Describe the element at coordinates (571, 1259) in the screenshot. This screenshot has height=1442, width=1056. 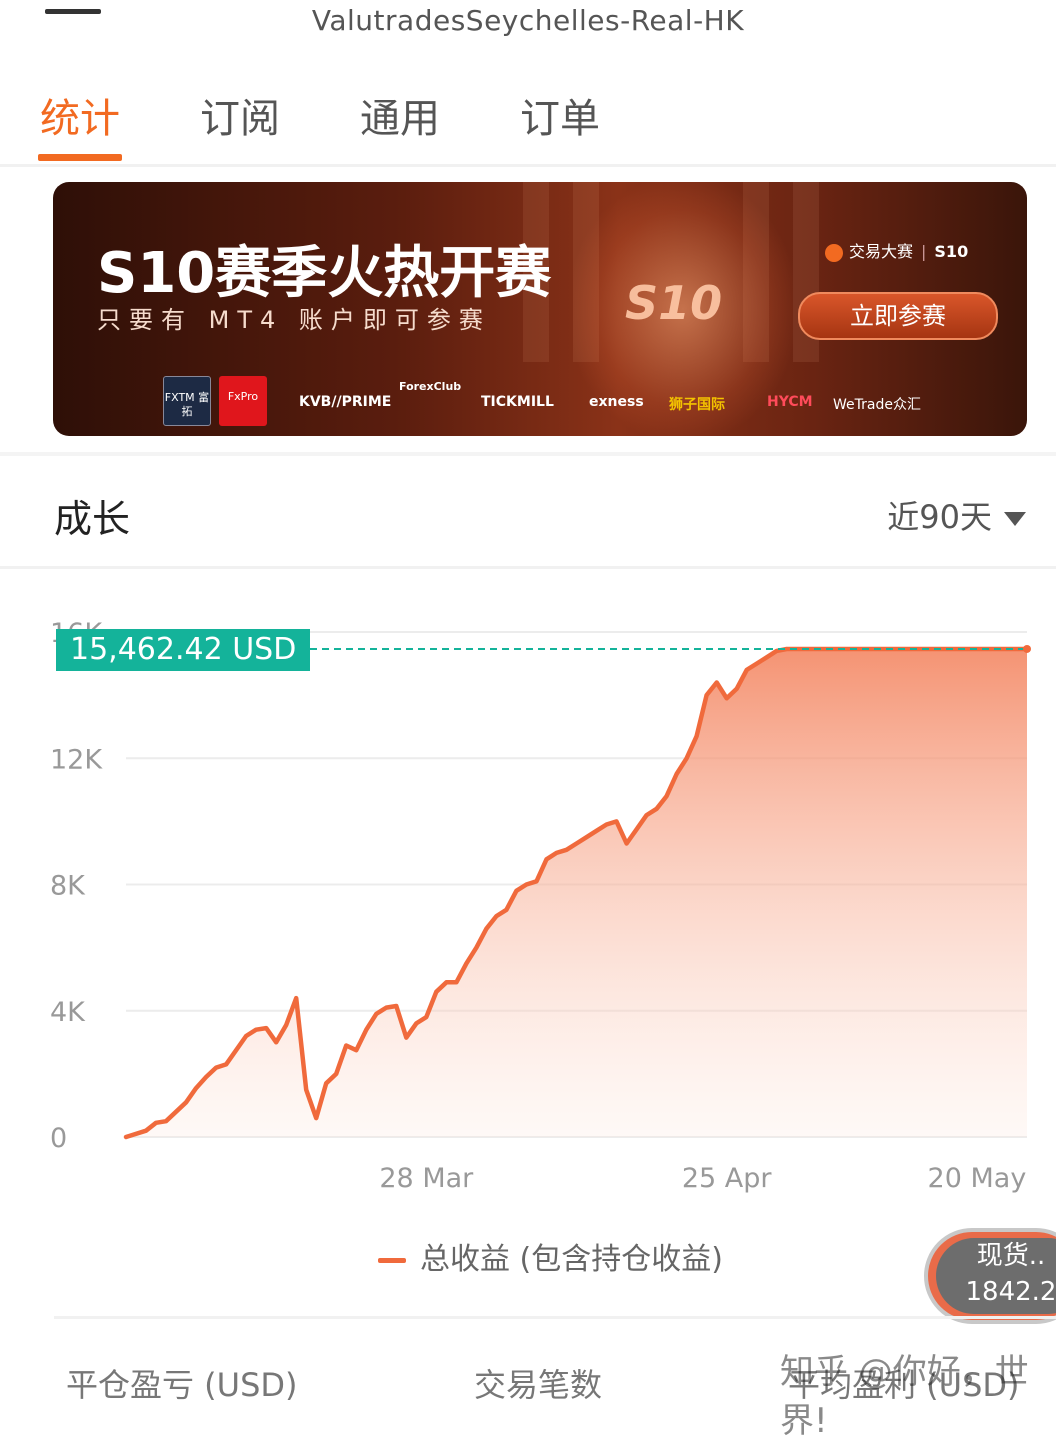
I see `legend-label: 总收益 (包含持仓收益)` at that location.